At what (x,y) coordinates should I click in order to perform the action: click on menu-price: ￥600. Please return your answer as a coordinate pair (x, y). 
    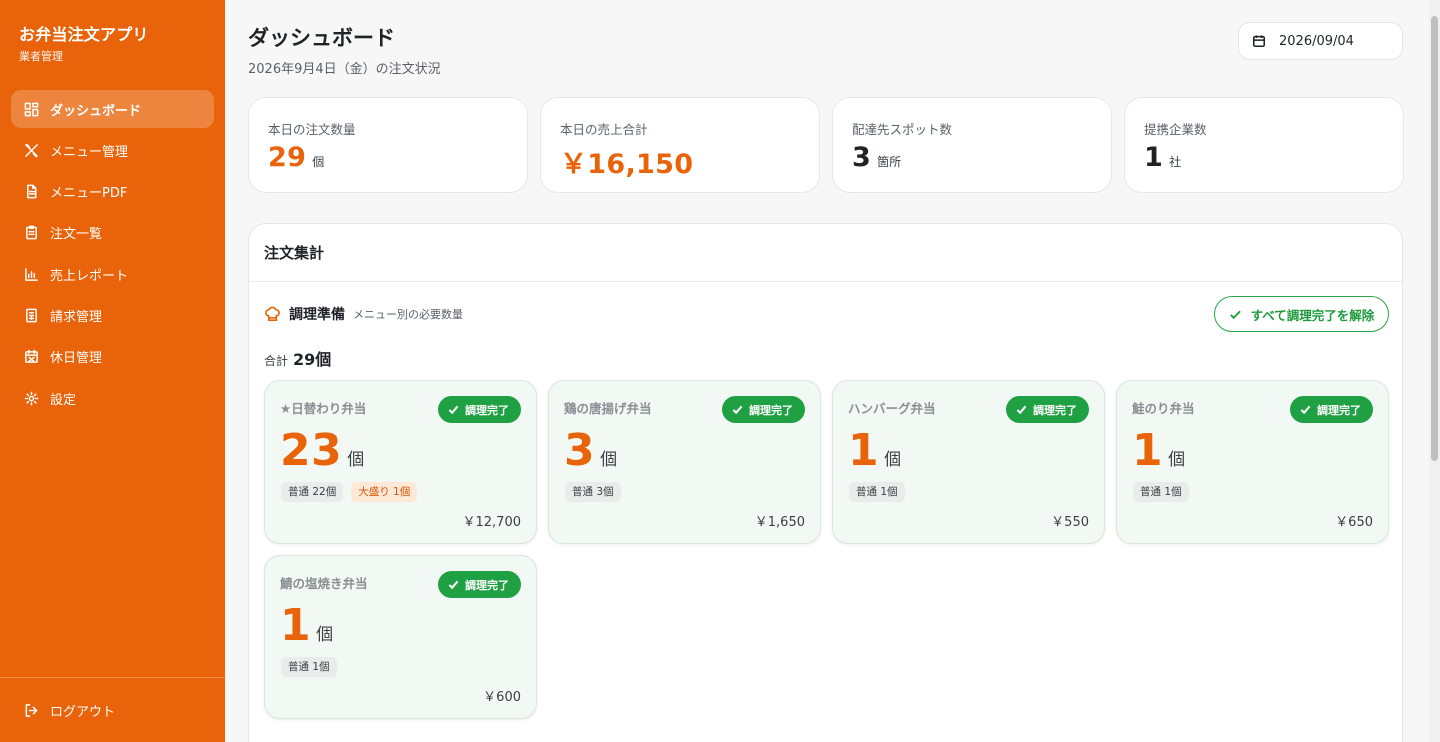
    Looking at the image, I should click on (502, 697).